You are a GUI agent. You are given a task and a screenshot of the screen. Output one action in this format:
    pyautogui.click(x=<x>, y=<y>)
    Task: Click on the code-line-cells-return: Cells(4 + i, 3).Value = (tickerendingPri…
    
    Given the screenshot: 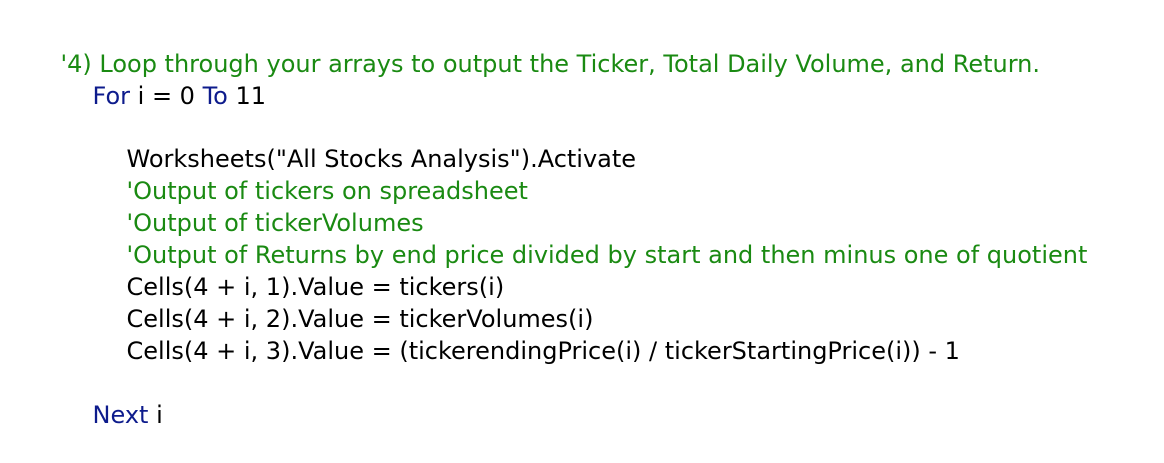 What is the action you would take?
    pyautogui.click(x=528, y=334)
    